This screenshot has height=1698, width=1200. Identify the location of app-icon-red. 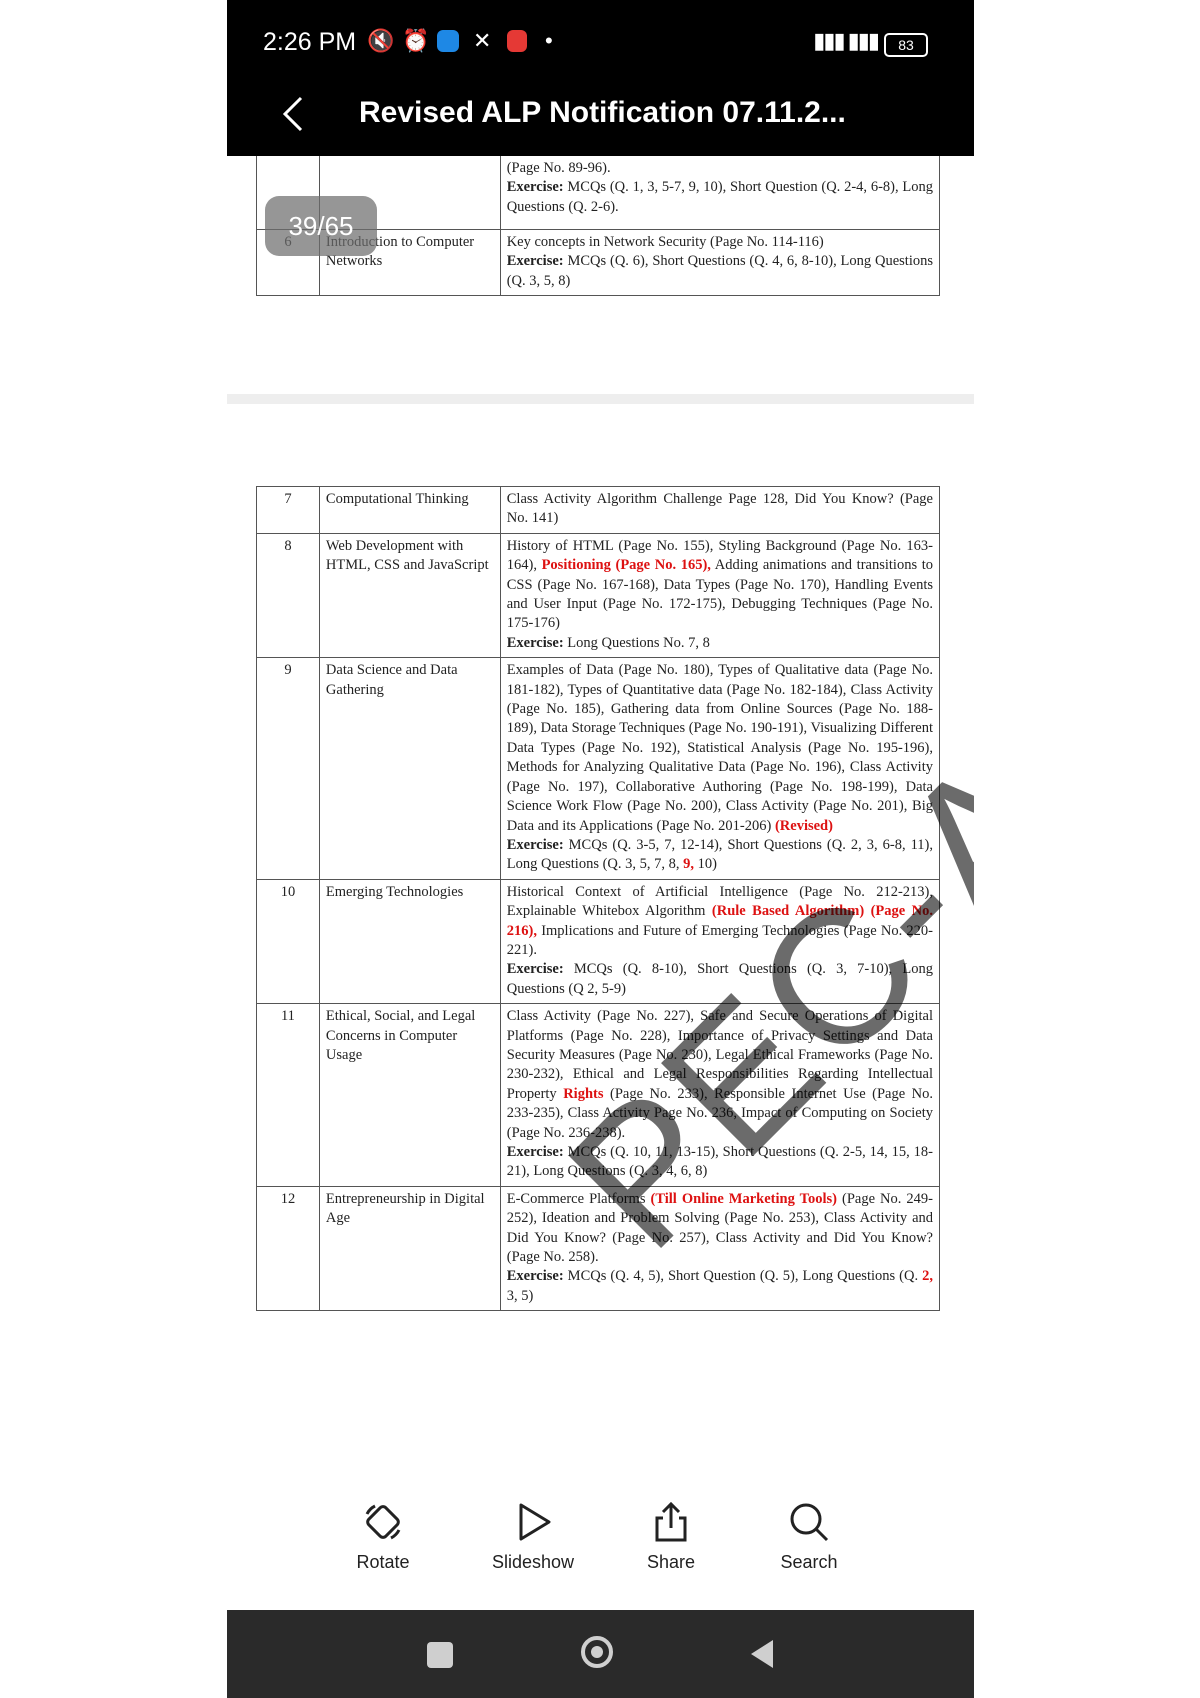
(517, 41).